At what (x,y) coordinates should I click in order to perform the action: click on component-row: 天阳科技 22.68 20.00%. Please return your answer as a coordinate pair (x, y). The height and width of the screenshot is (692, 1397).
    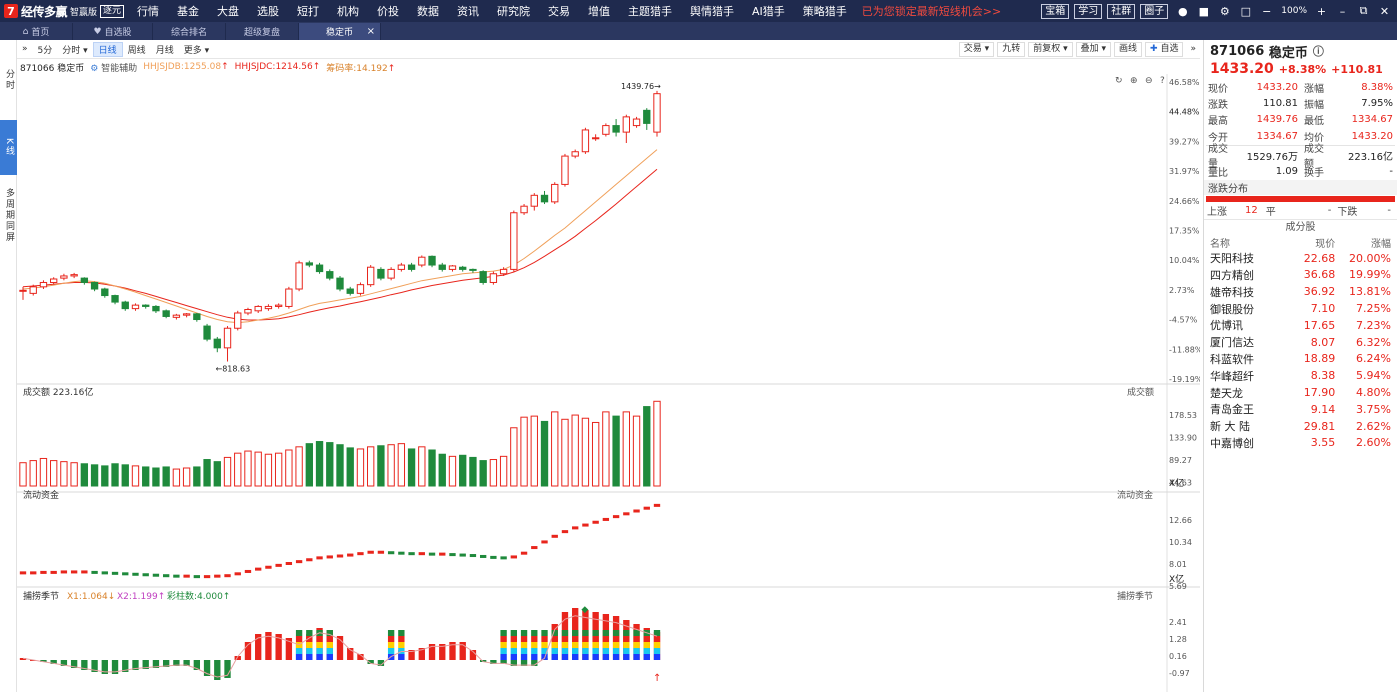
    Looking at the image, I should click on (1300, 258).